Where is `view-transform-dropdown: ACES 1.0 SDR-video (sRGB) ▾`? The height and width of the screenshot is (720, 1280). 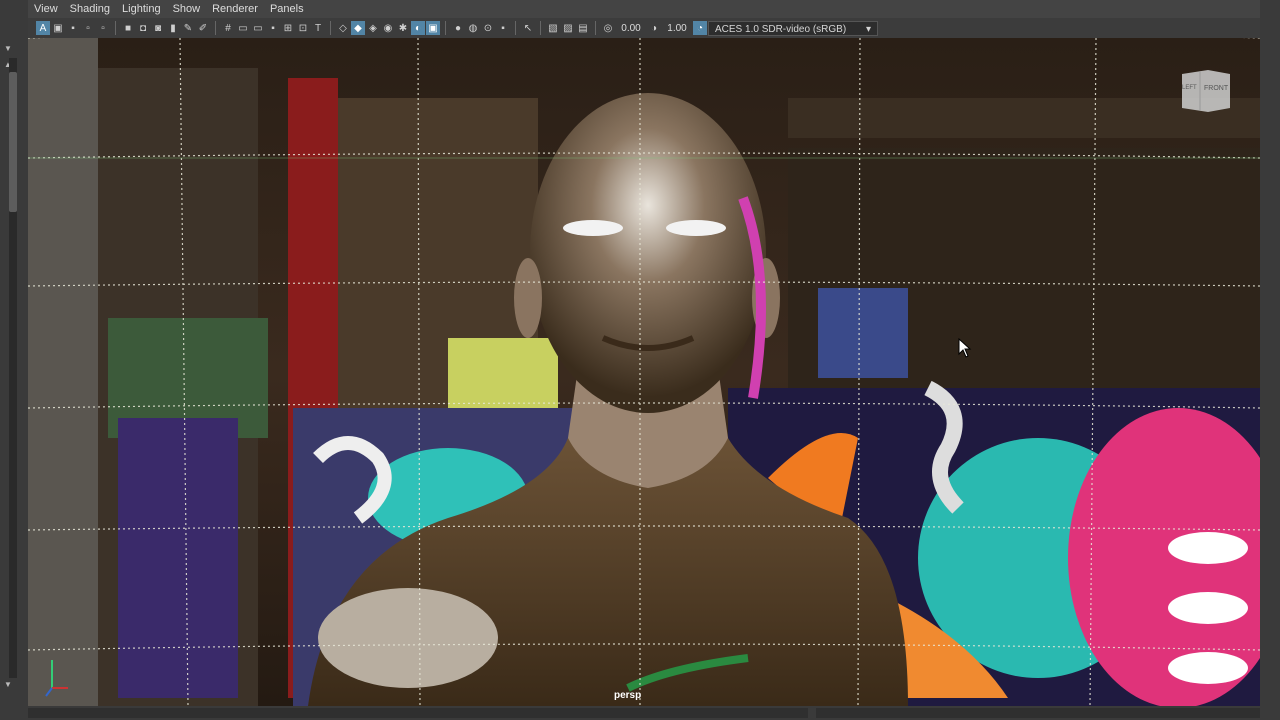
view-transform-dropdown: ACES 1.0 SDR-video (sRGB) ▾ is located at coordinates (793, 28).